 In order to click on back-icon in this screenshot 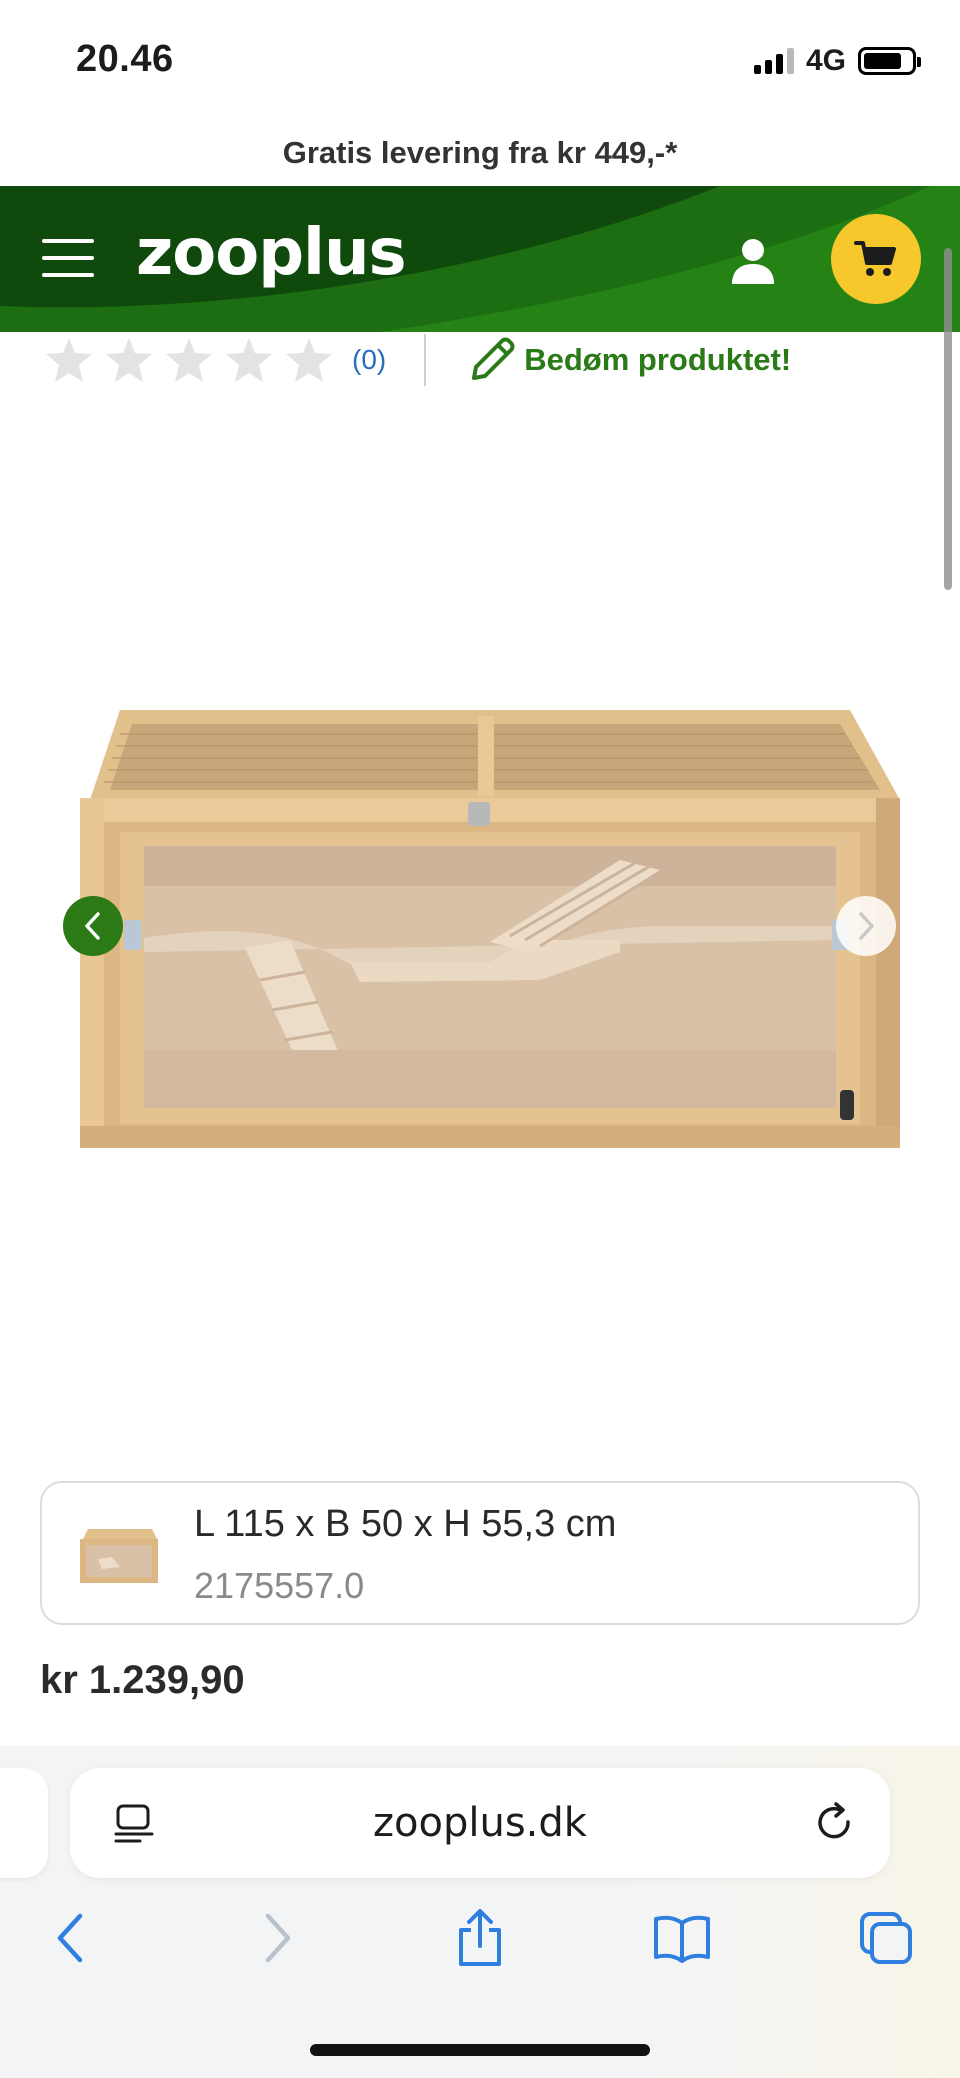, I will do `click(70, 1938)`.